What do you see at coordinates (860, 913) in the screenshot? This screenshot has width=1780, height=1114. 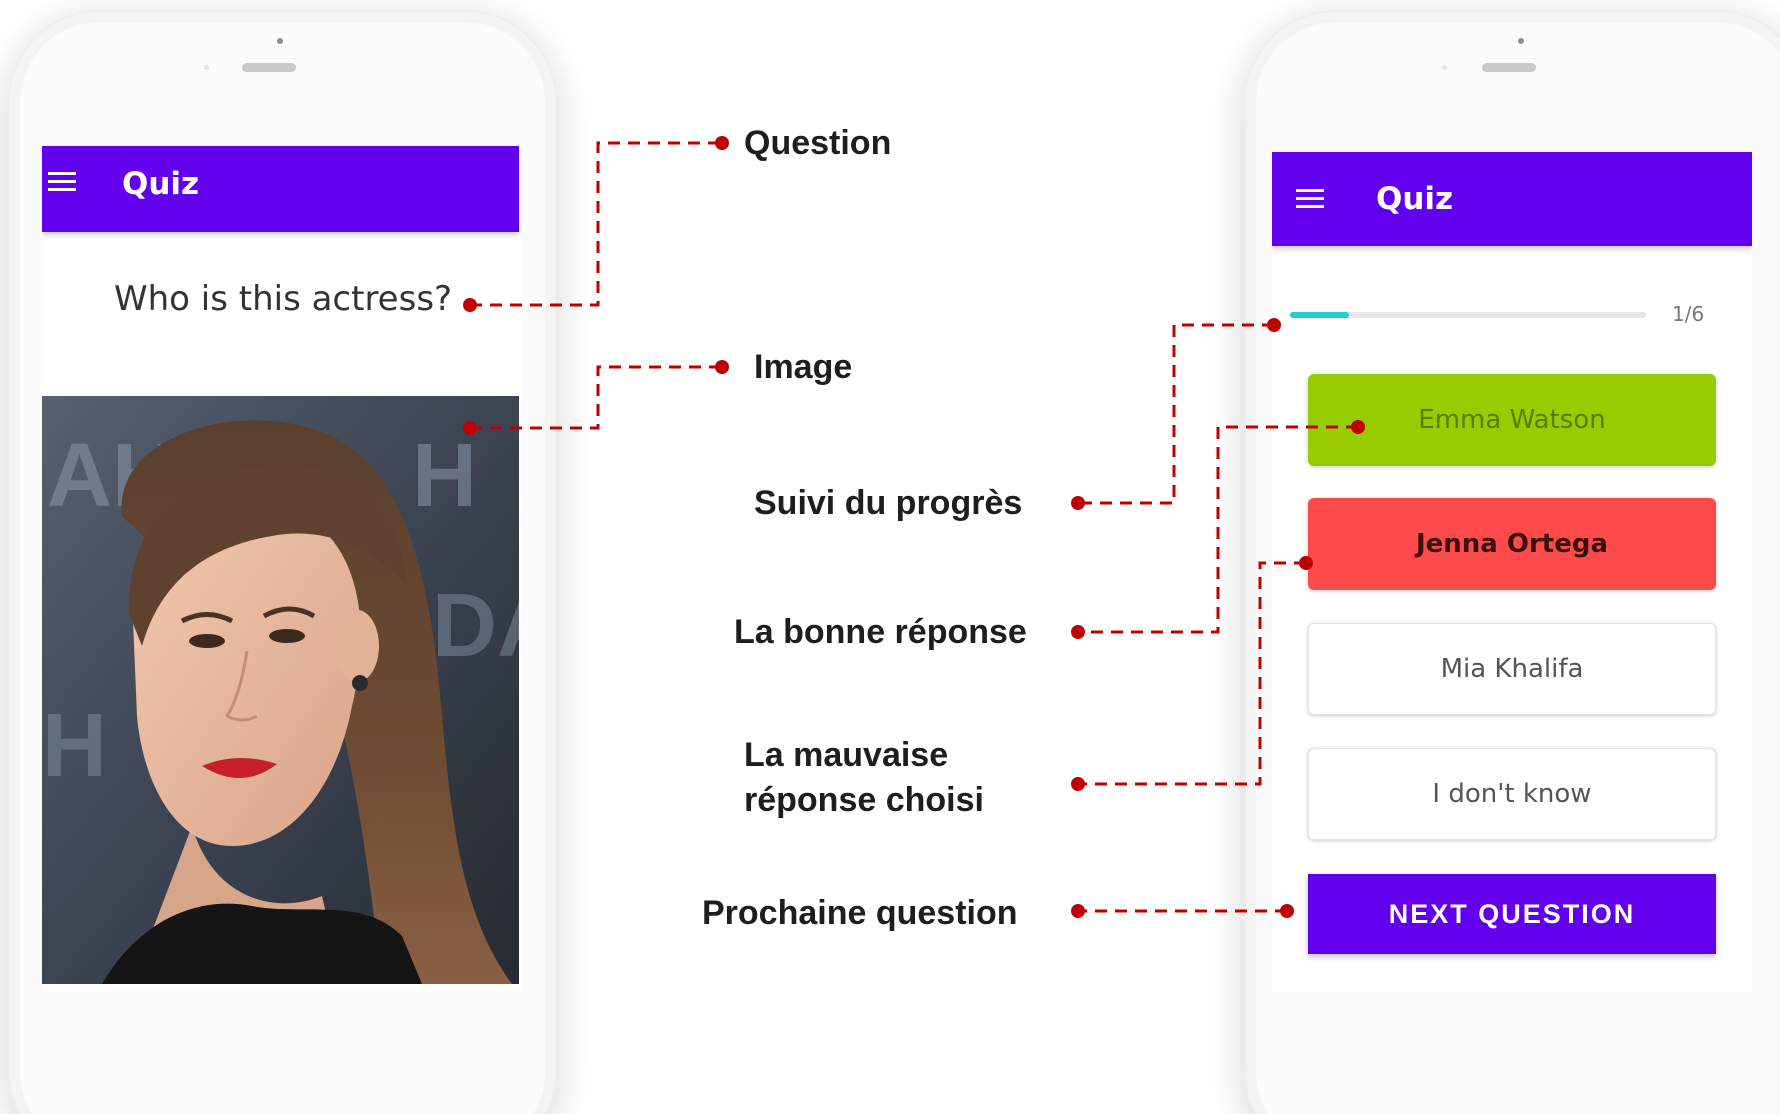 I see `callout-next-question: Prochaine question` at bounding box center [860, 913].